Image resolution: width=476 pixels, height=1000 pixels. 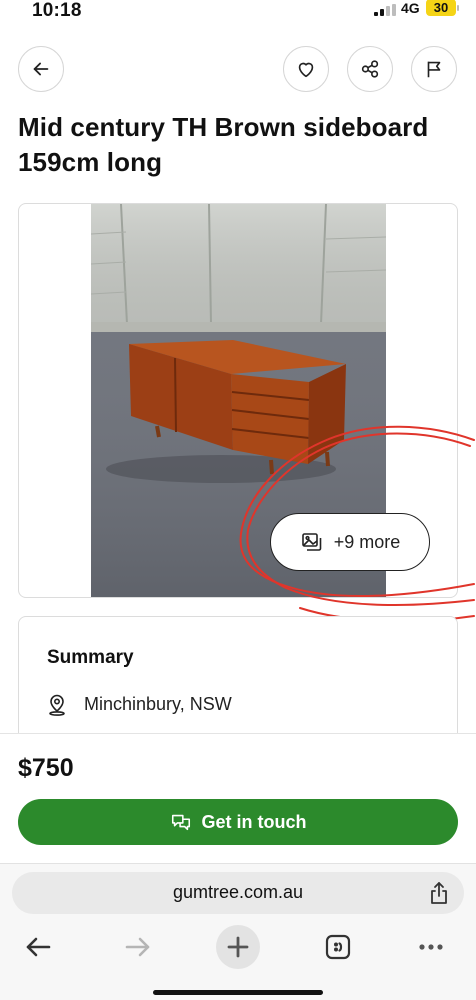 What do you see at coordinates (367, 541) in the screenshot?
I see `more-photos-label: +9 more` at bounding box center [367, 541].